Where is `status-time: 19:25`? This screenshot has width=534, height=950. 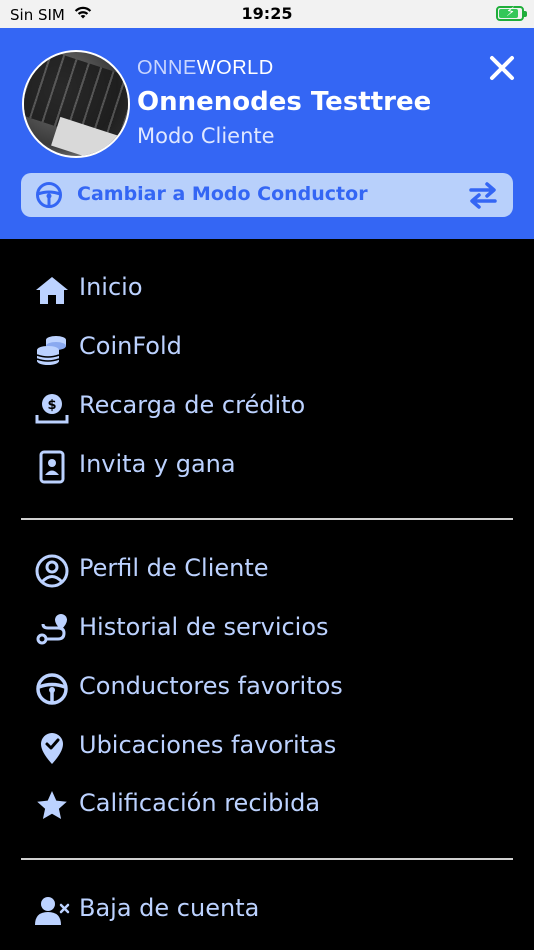
status-time: 19:25 is located at coordinates (267, 13).